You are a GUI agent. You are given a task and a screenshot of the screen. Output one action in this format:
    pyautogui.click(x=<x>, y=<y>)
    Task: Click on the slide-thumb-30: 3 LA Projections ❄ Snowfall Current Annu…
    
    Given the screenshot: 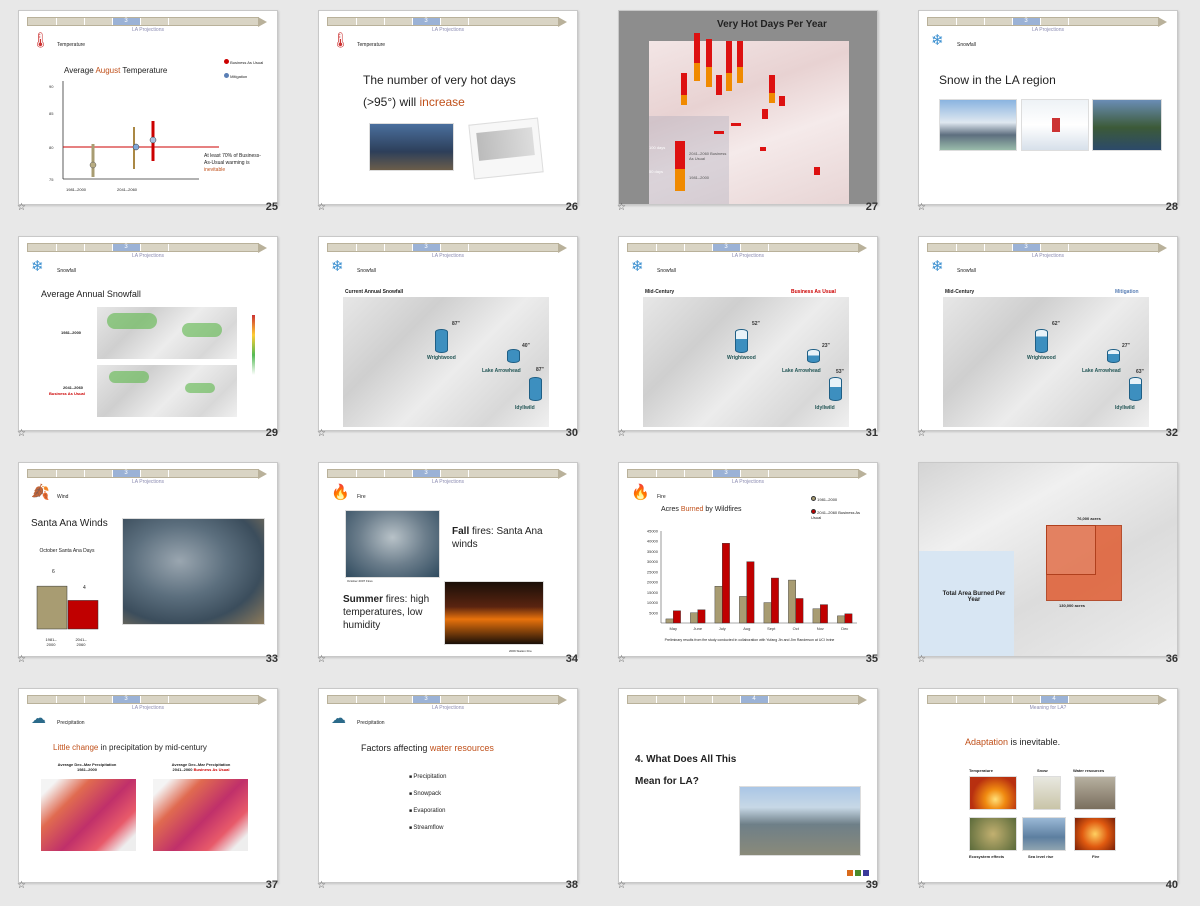 What is the action you would take?
    pyautogui.click(x=450, y=338)
    